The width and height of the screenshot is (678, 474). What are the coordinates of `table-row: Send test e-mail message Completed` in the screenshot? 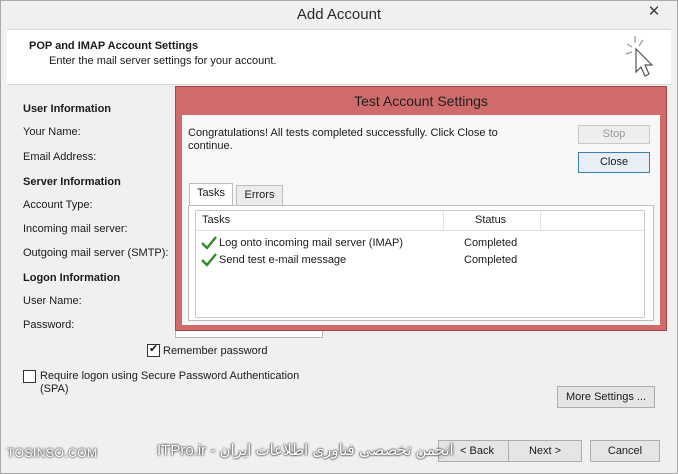 It's located at (420, 260).